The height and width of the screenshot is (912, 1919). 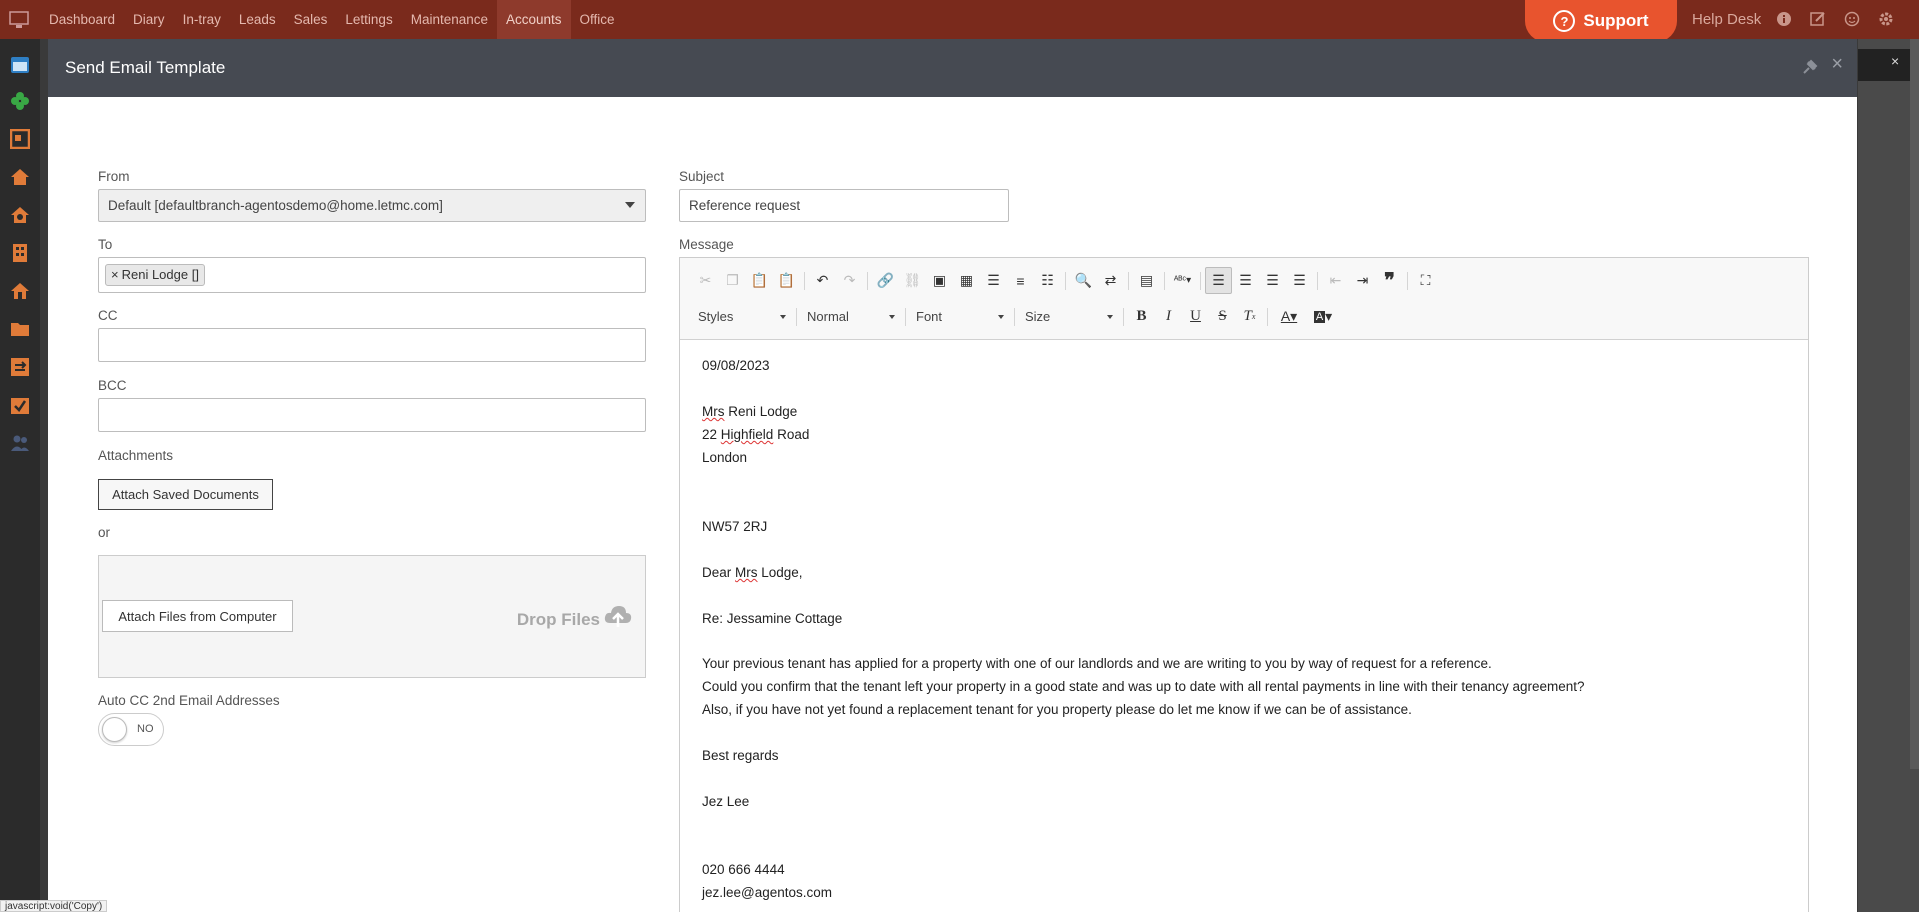 I want to click on table-icon: ▦, so click(x=966, y=280).